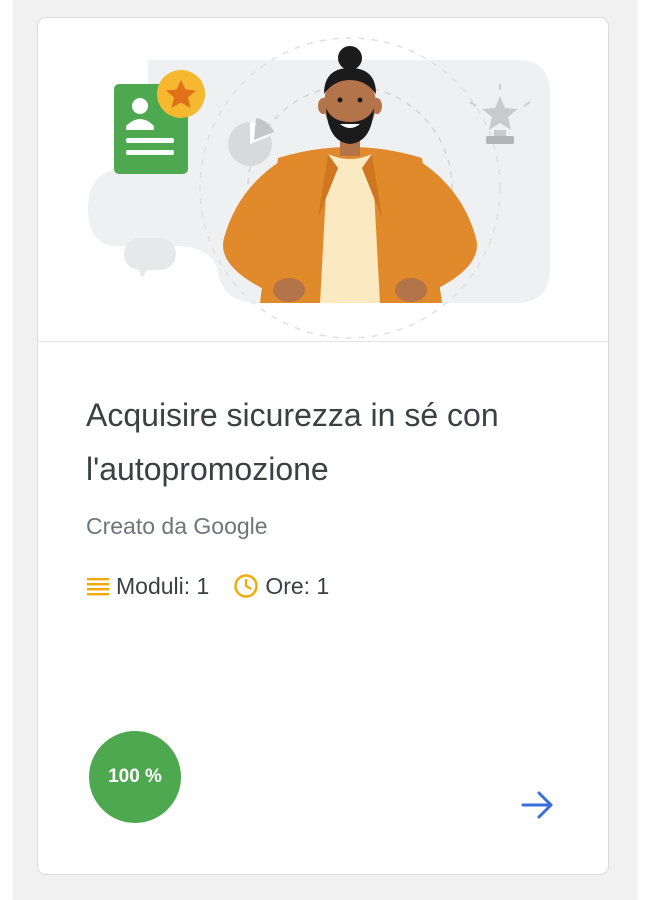 The height and width of the screenshot is (900, 650). I want to click on card-divider, so click(323, 341).